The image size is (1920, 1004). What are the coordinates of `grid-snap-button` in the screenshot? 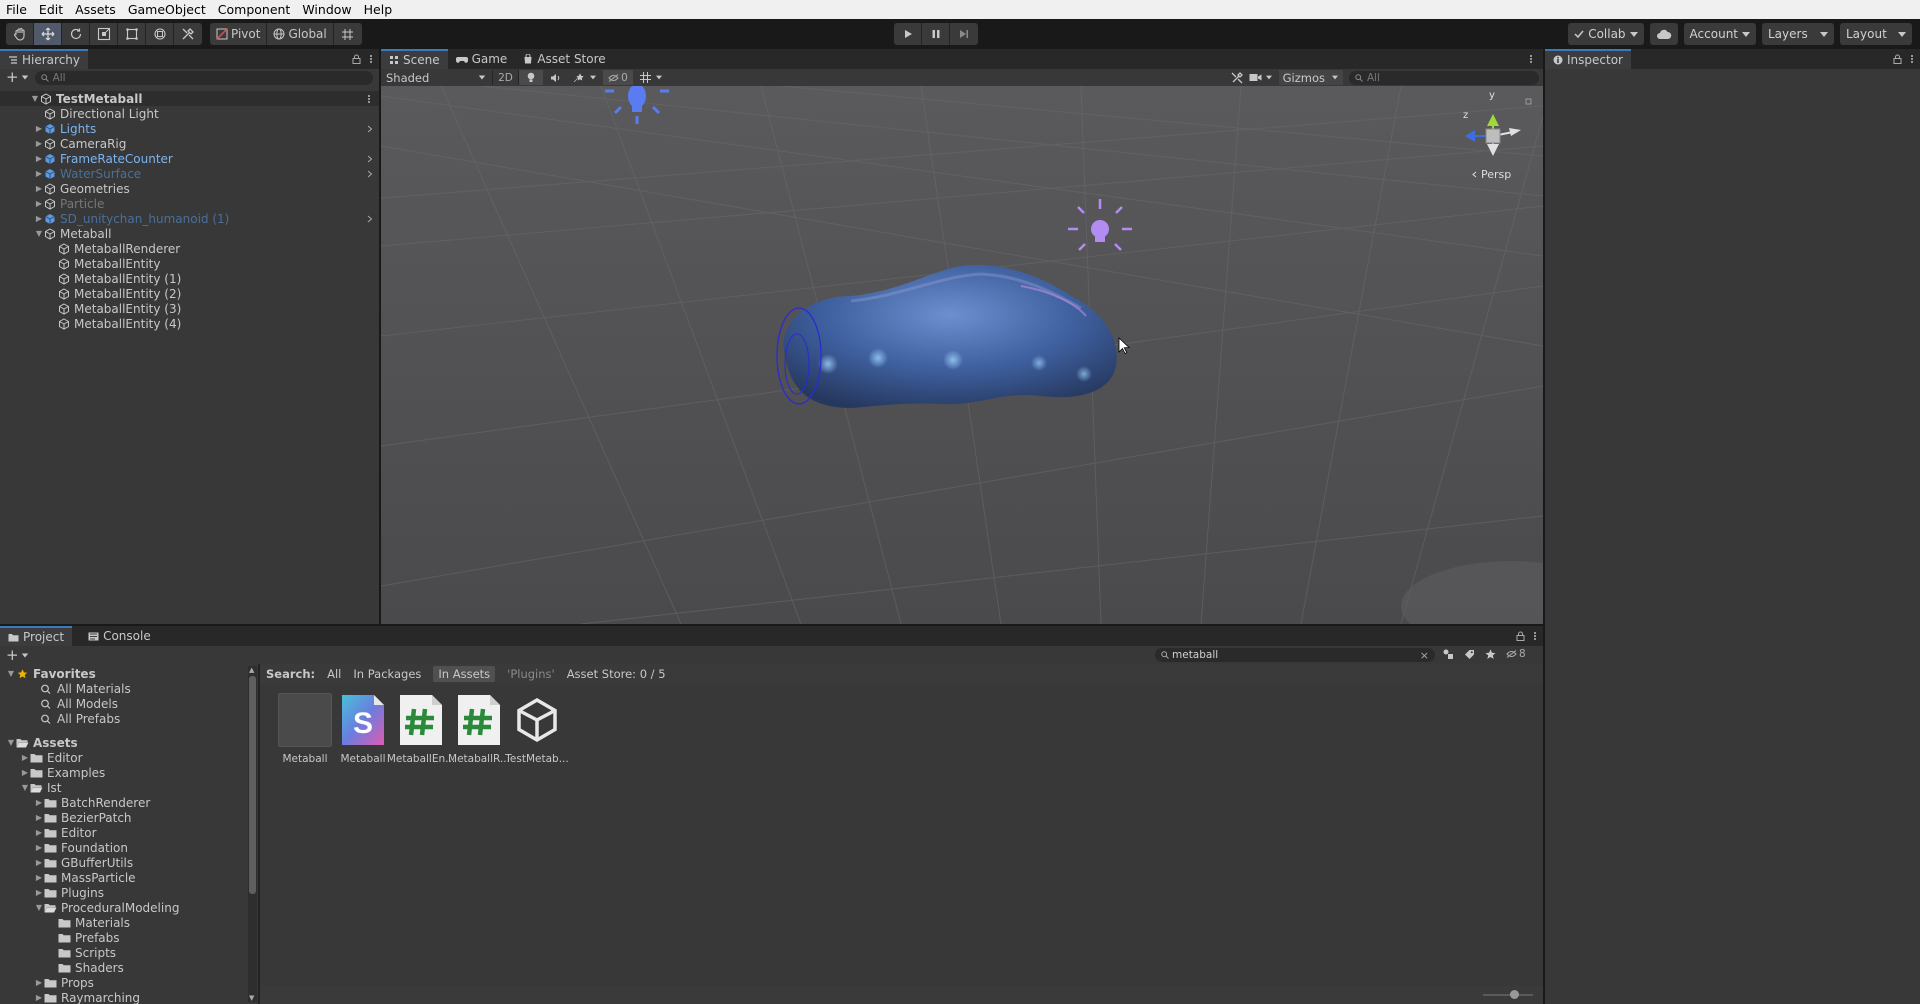 It's located at (348, 34).